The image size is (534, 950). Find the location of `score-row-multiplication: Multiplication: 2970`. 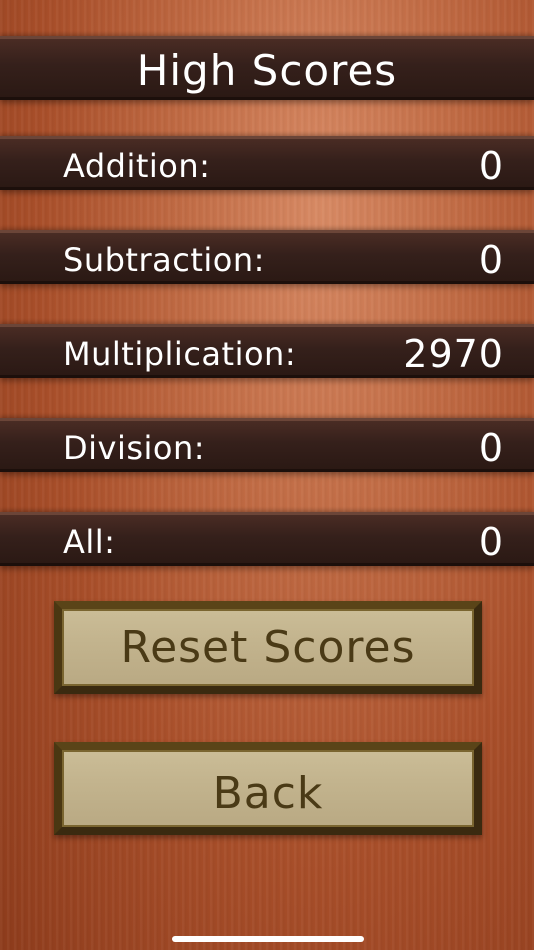

score-row-multiplication: Multiplication: 2970 is located at coordinates (267, 351).